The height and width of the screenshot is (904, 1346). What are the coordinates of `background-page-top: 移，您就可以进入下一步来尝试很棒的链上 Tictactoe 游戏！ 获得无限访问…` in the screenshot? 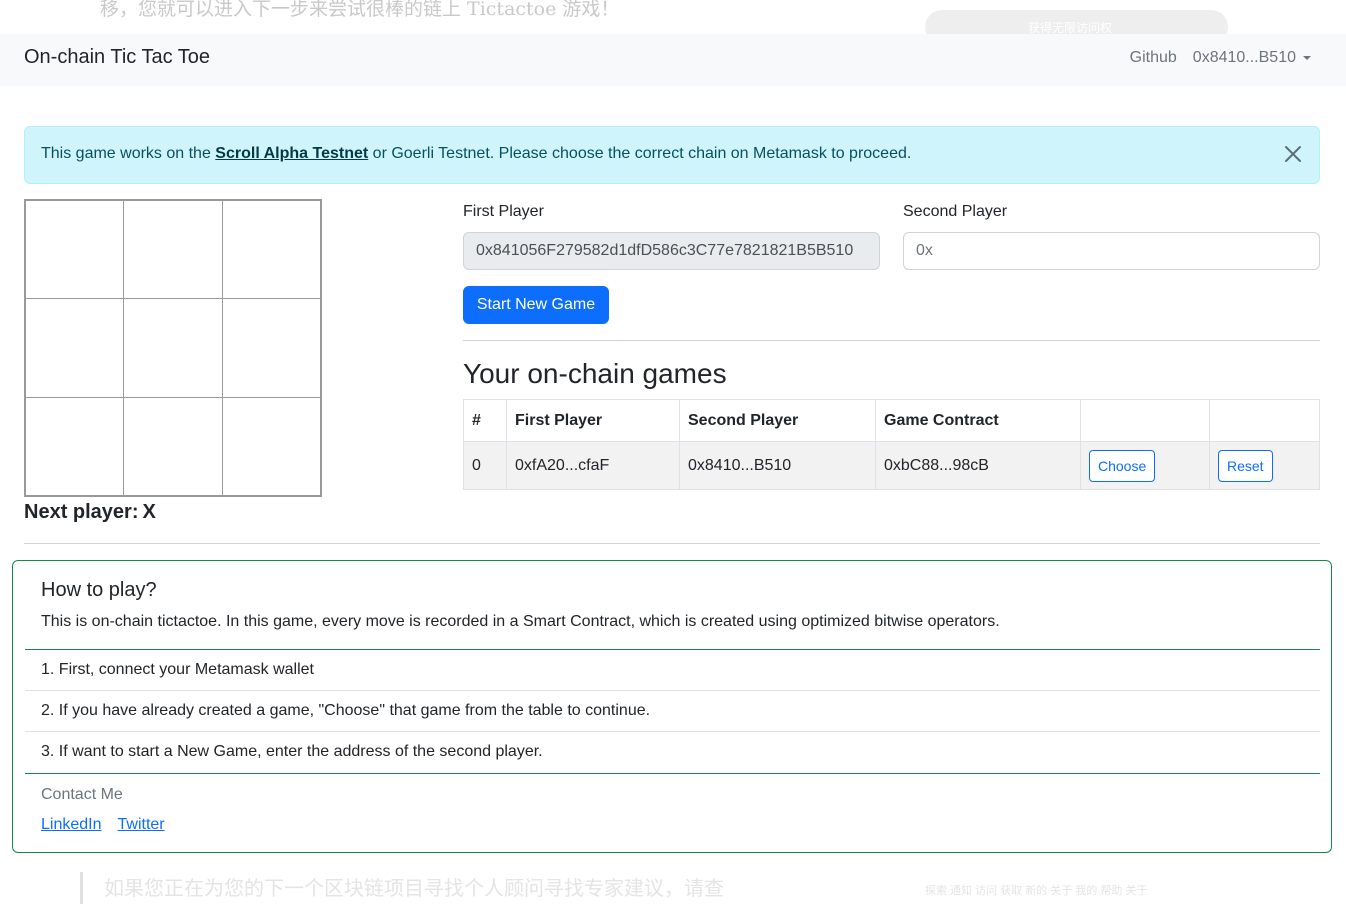 It's located at (673, 17).